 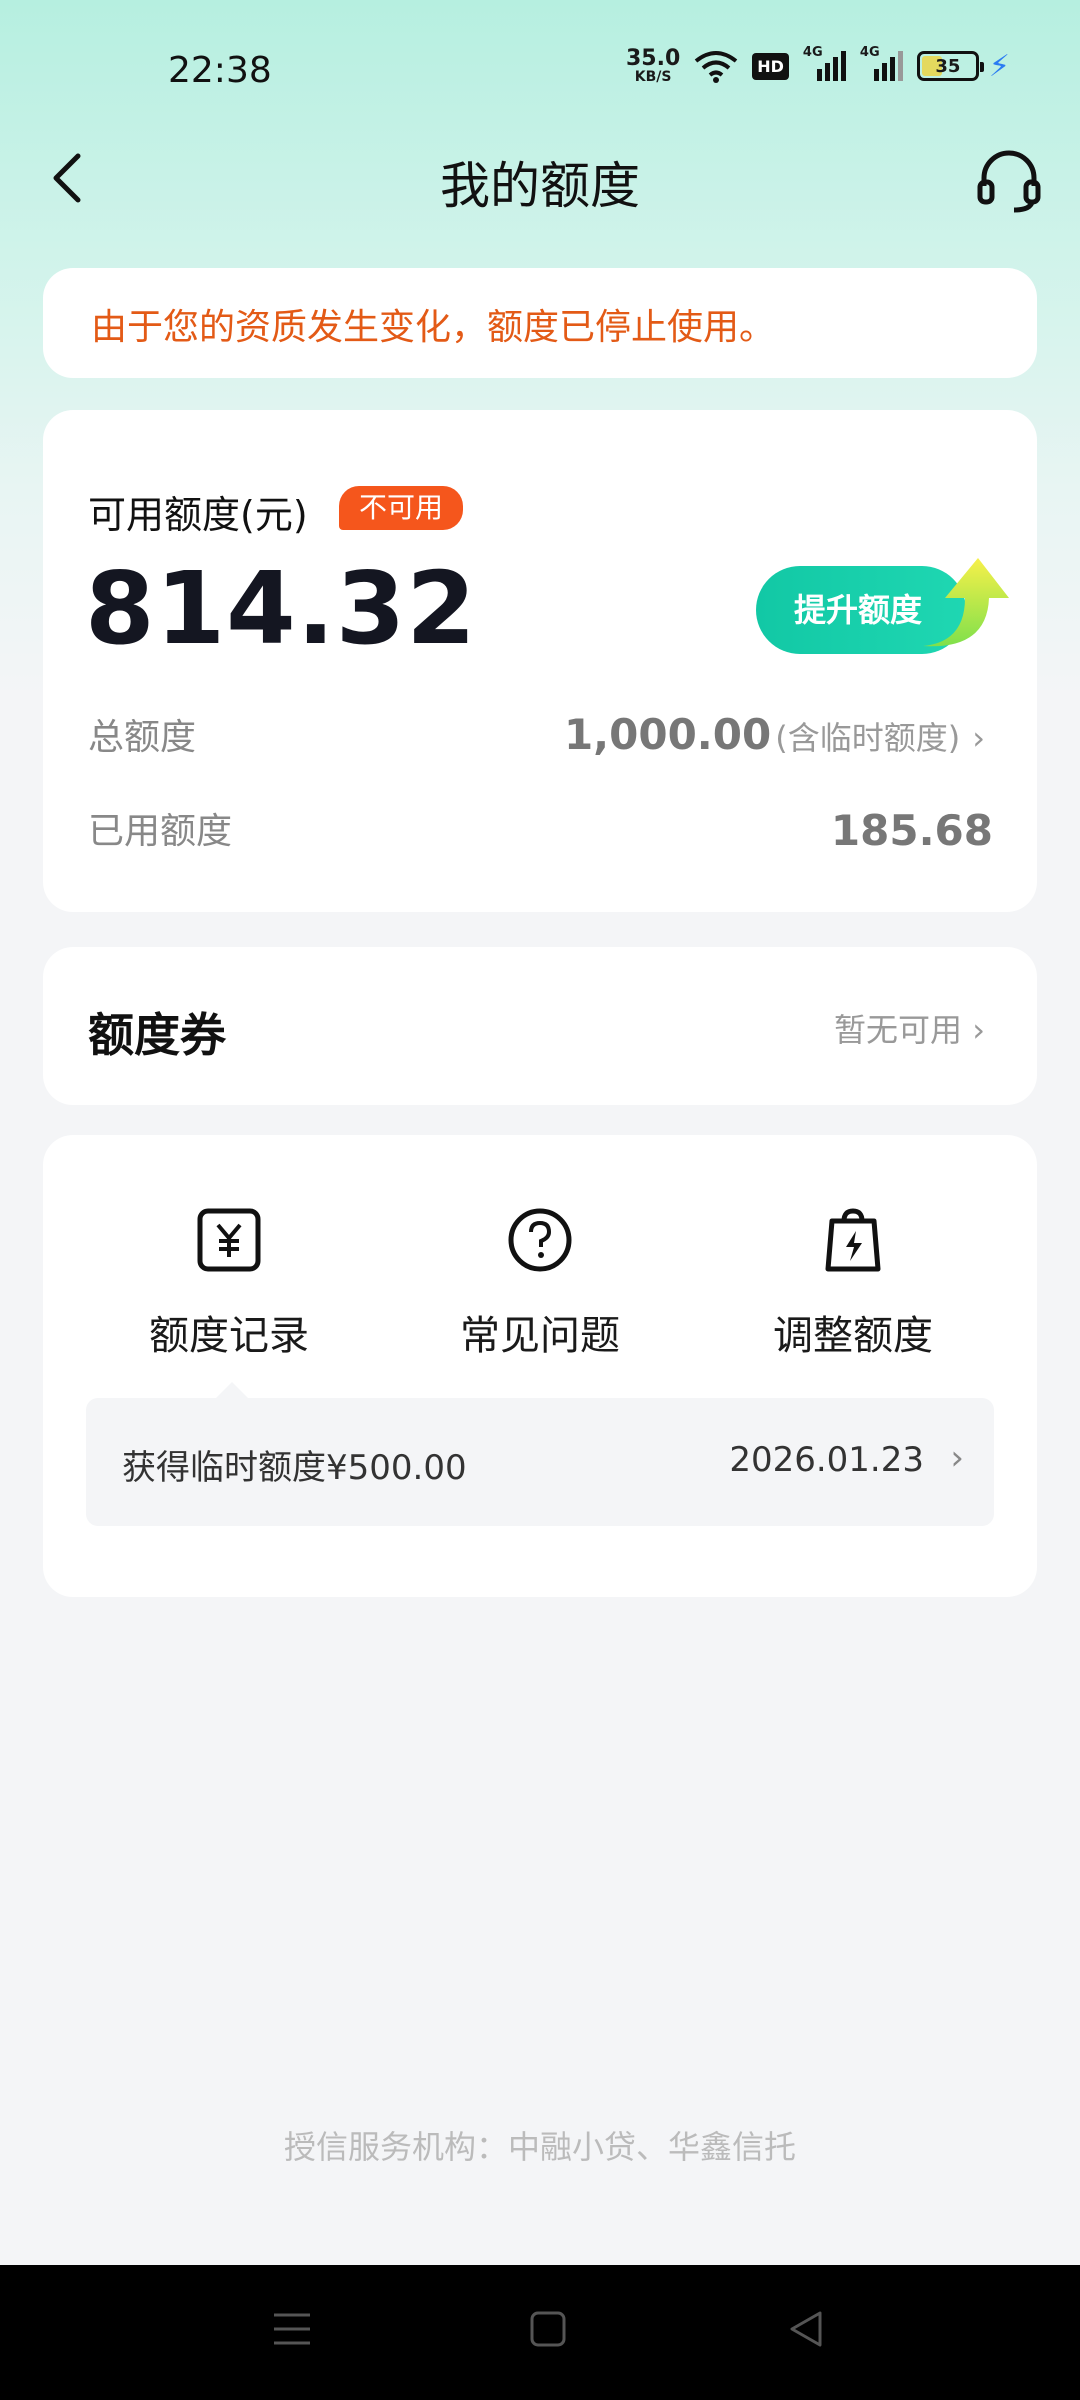 What do you see at coordinates (826, 1460) in the screenshot?
I see `record-date: 2026.01.23` at bounding box center [826, 1460].